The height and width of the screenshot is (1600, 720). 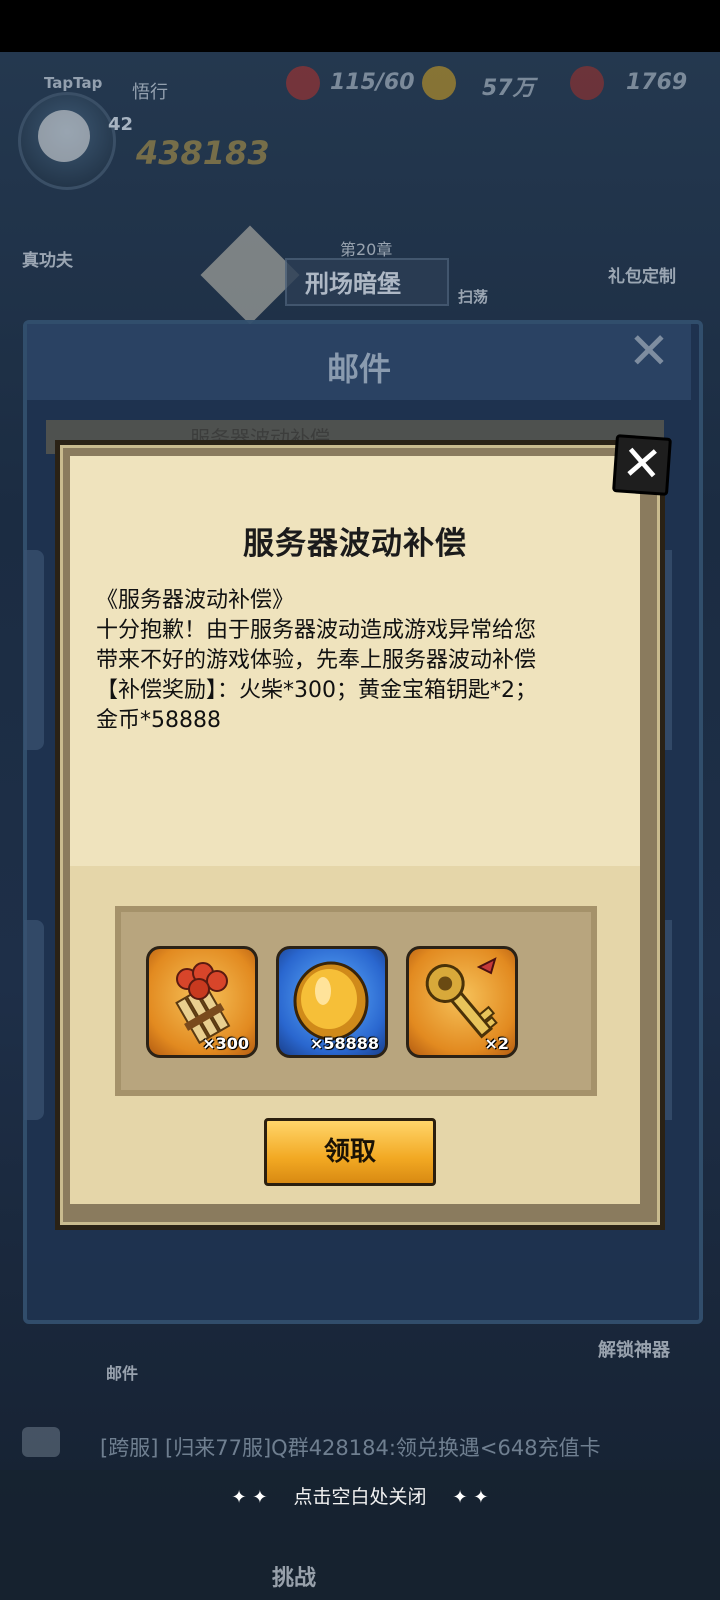 What do you see at coordinates (353, 284) in the screenshot?
I see `chapter-title: 刑场暗堡` at bounding box center [353, 284].